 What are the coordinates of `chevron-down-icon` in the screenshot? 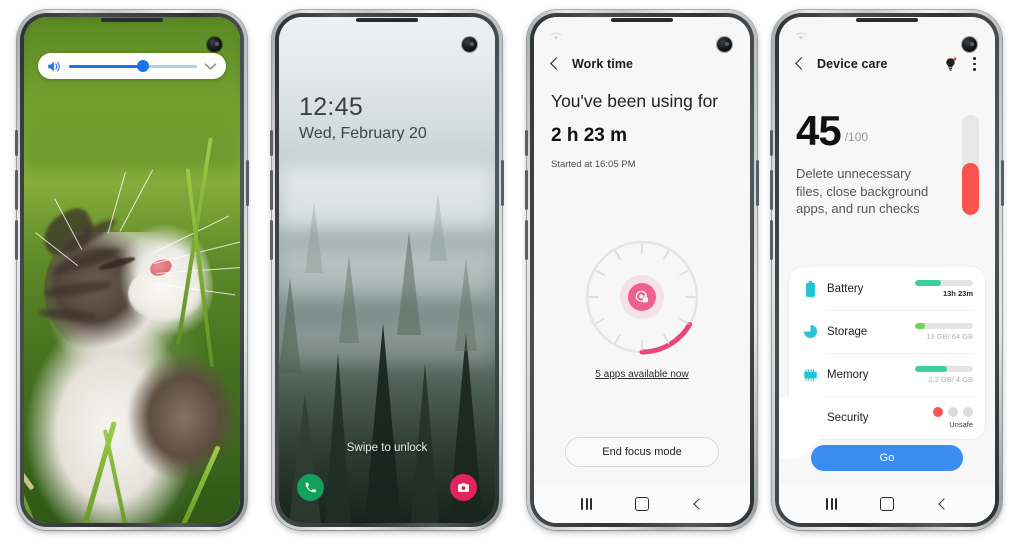 It's located at (210, 66).